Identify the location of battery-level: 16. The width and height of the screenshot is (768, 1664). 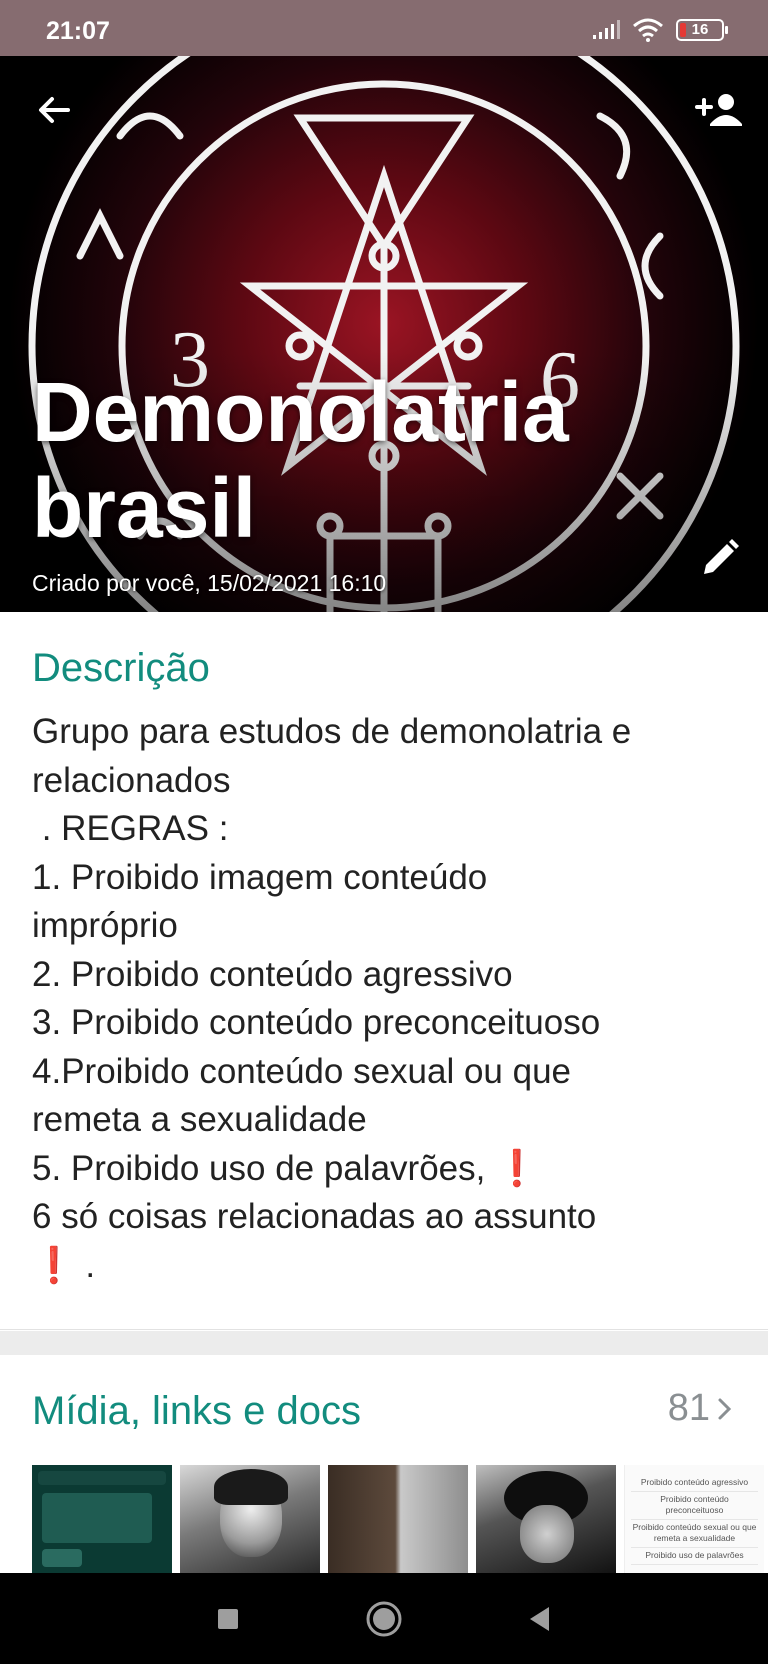
(700, 29).